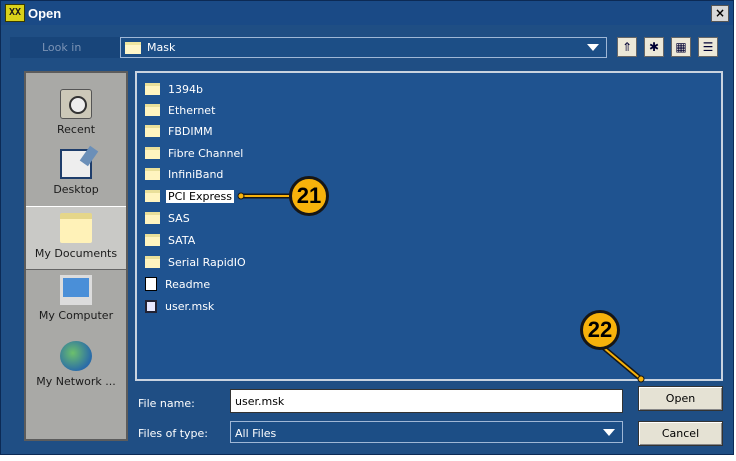 The image size is (736, 461). I want to click on callout-21-dot, so click(241, 196).